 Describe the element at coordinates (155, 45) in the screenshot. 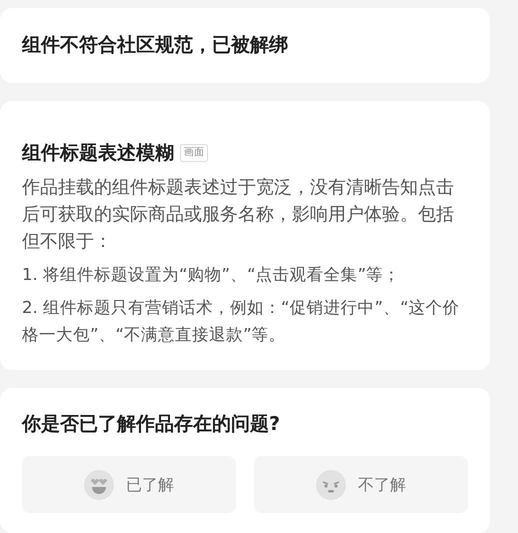

I see `notice-title: 组件不符合社区规范，已被解绑` at that location.